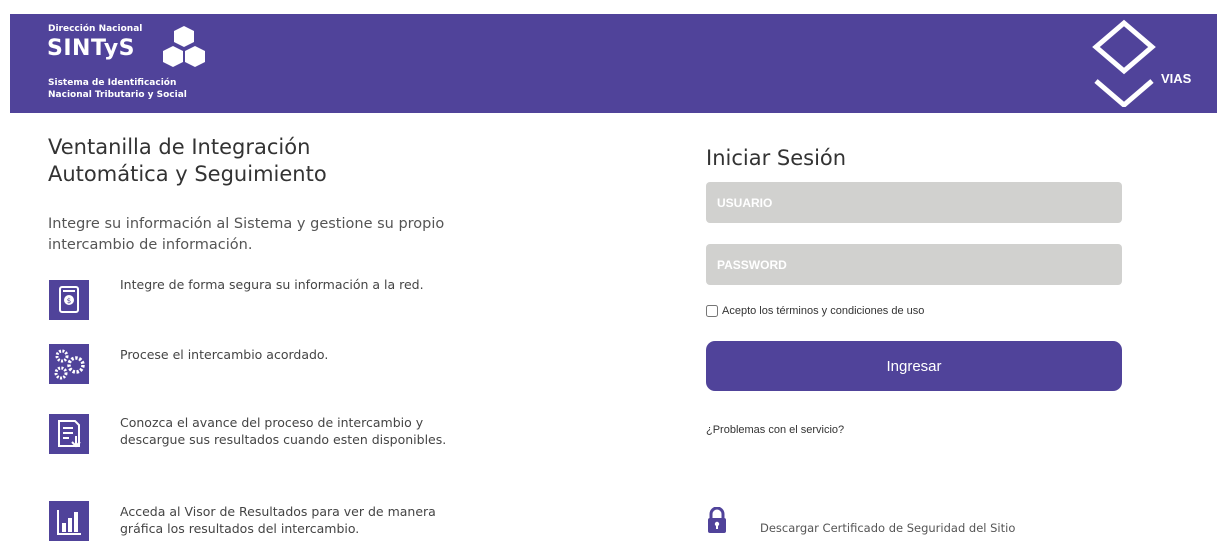 Image resolution: width=1217 pixels, height=541 pixels. I want to click on secure-document-icon: $, so click(69, 300).